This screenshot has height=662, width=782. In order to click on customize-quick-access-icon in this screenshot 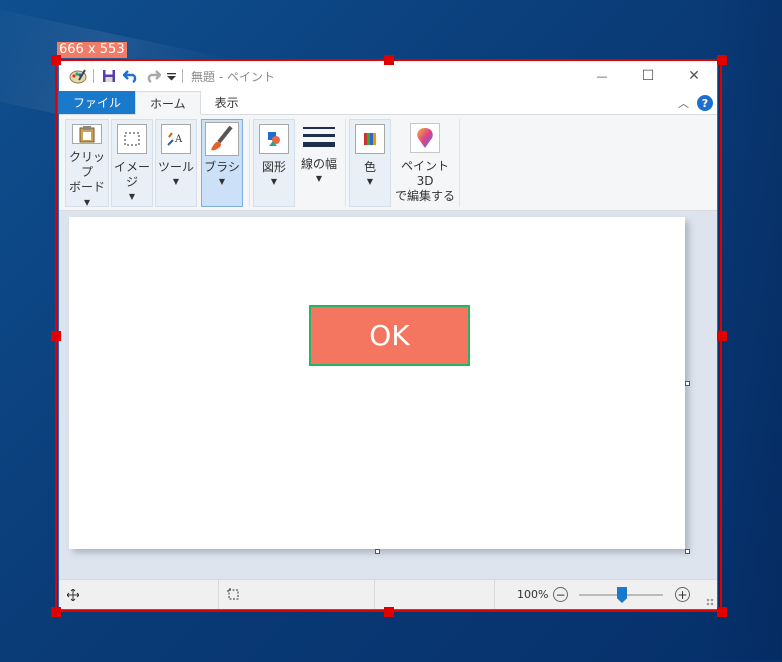, I will do `click(171, 76)`.